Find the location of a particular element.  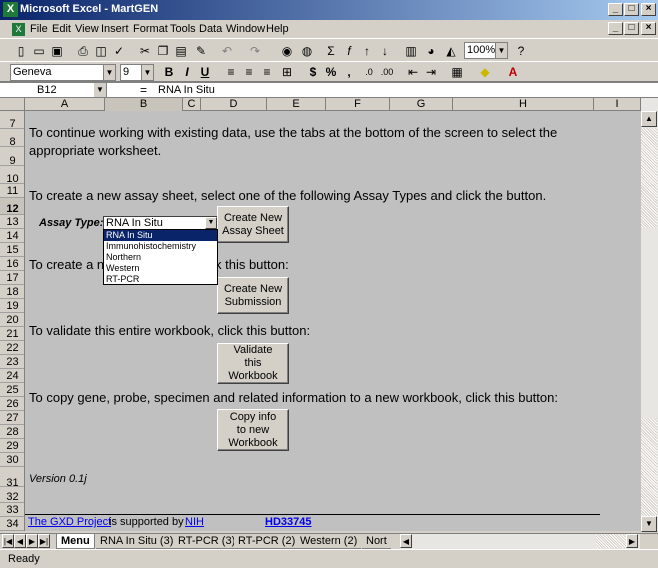

scroll-down-icon: ▼ is located at coordinates (649, 524).